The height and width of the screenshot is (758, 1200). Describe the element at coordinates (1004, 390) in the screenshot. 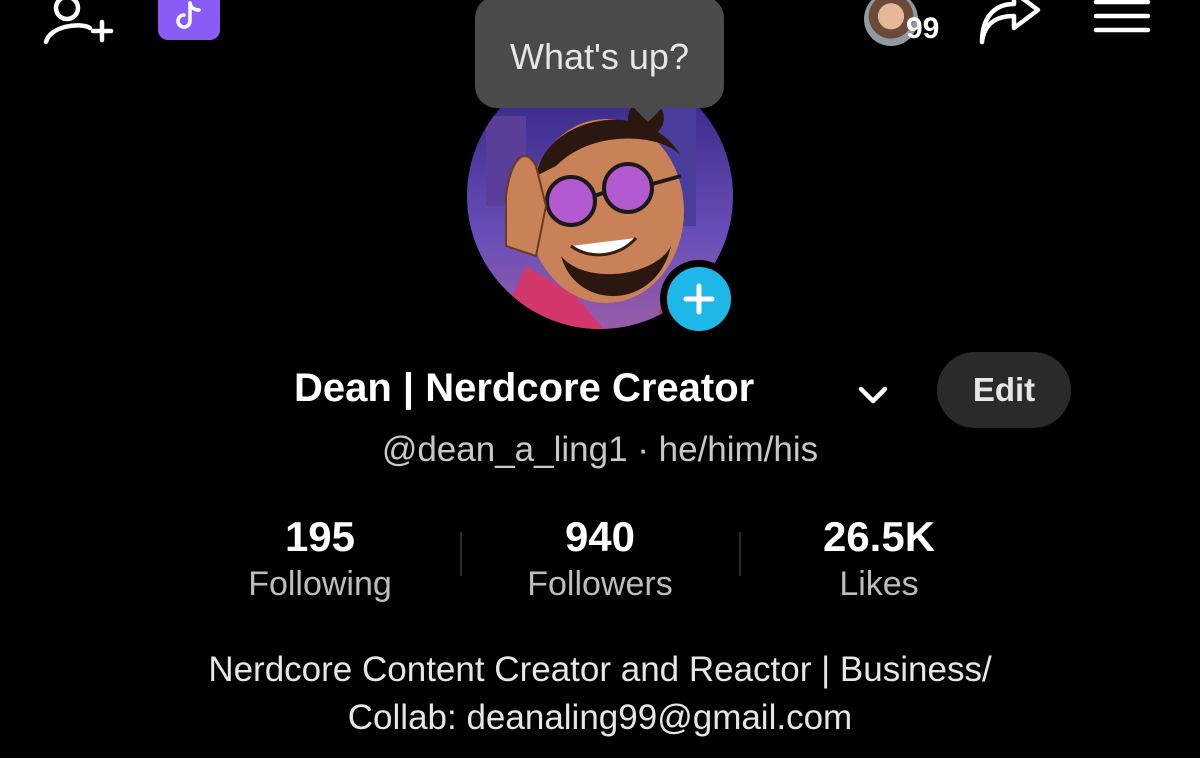

I see `edit-profile-button: Edit` at that location.